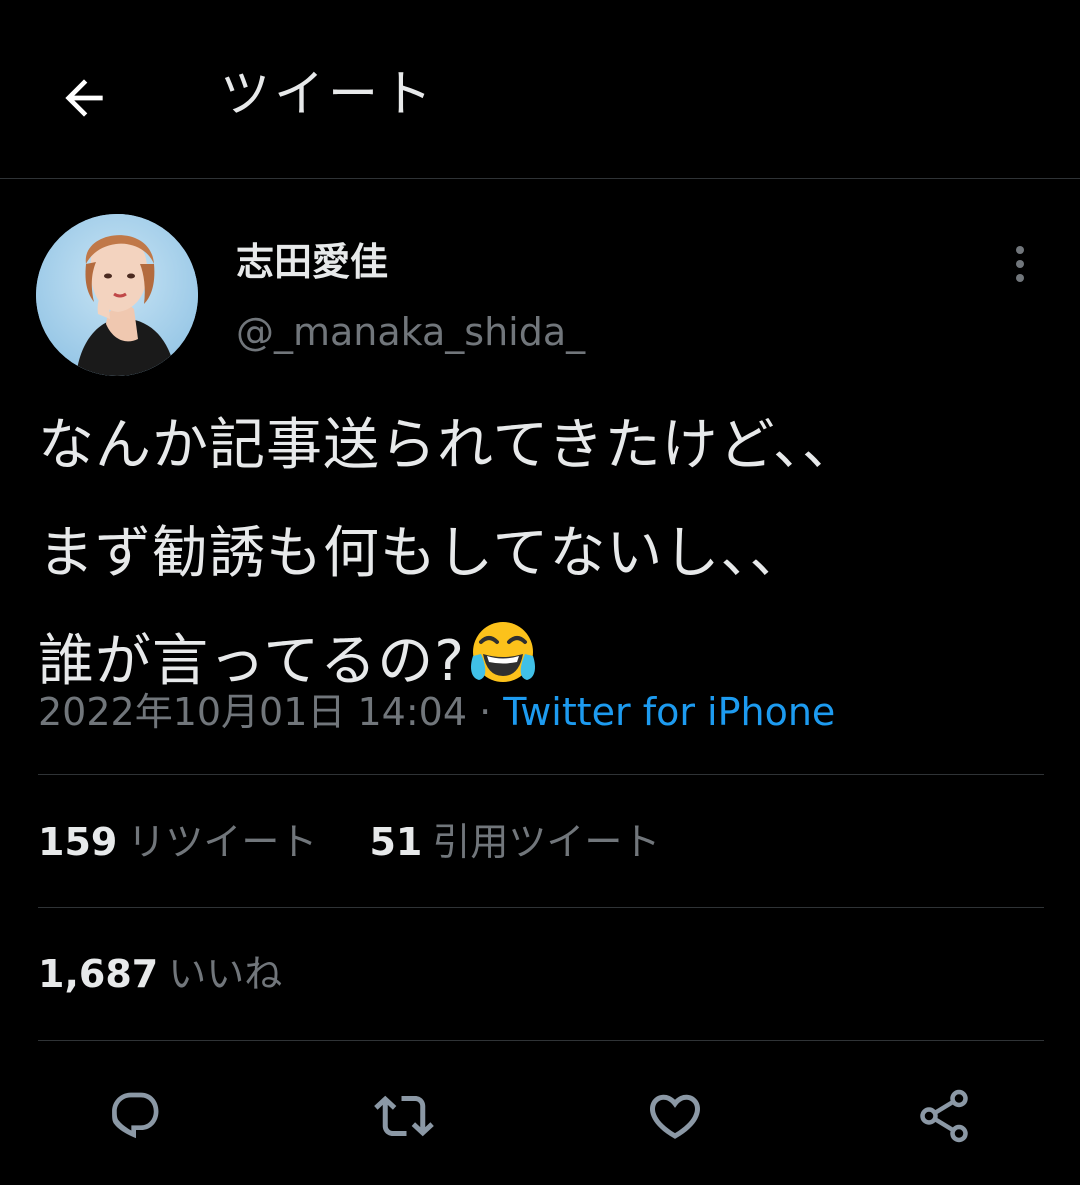  I want to click on share-button, so click(944, 1116).